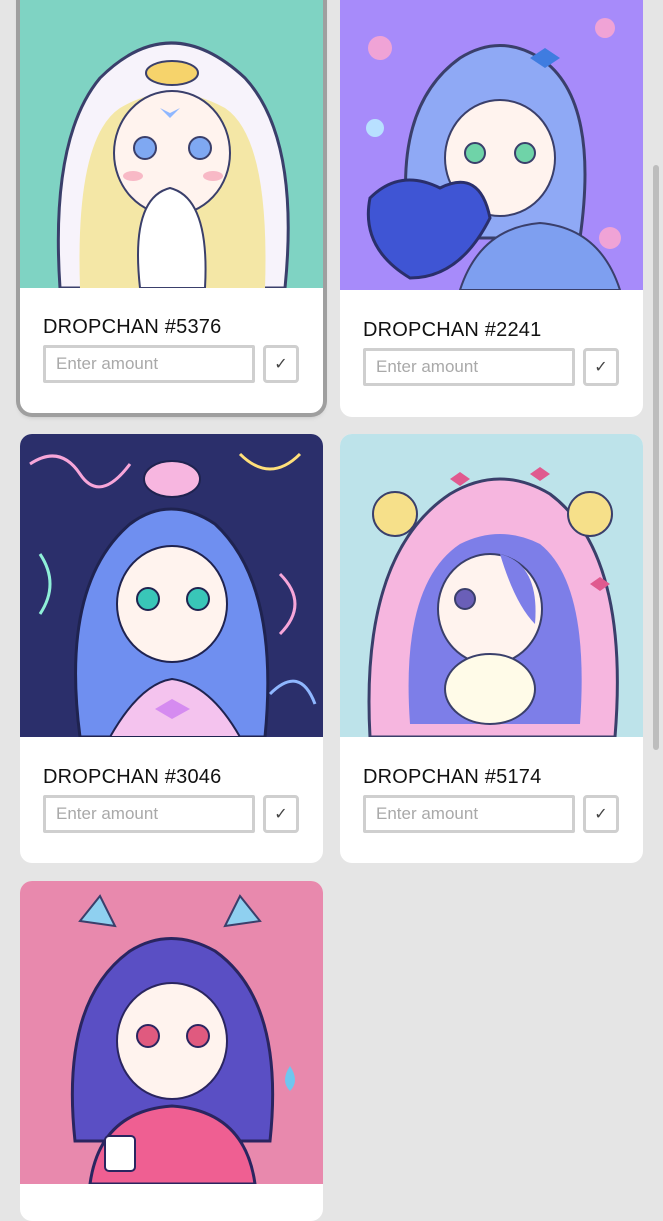 The height and width of the screenshot is (1221, 663). Describe the element at coordinates (452, 330) in the screenshot. I see `nft-title: DROPCHAN #2241` at that location.